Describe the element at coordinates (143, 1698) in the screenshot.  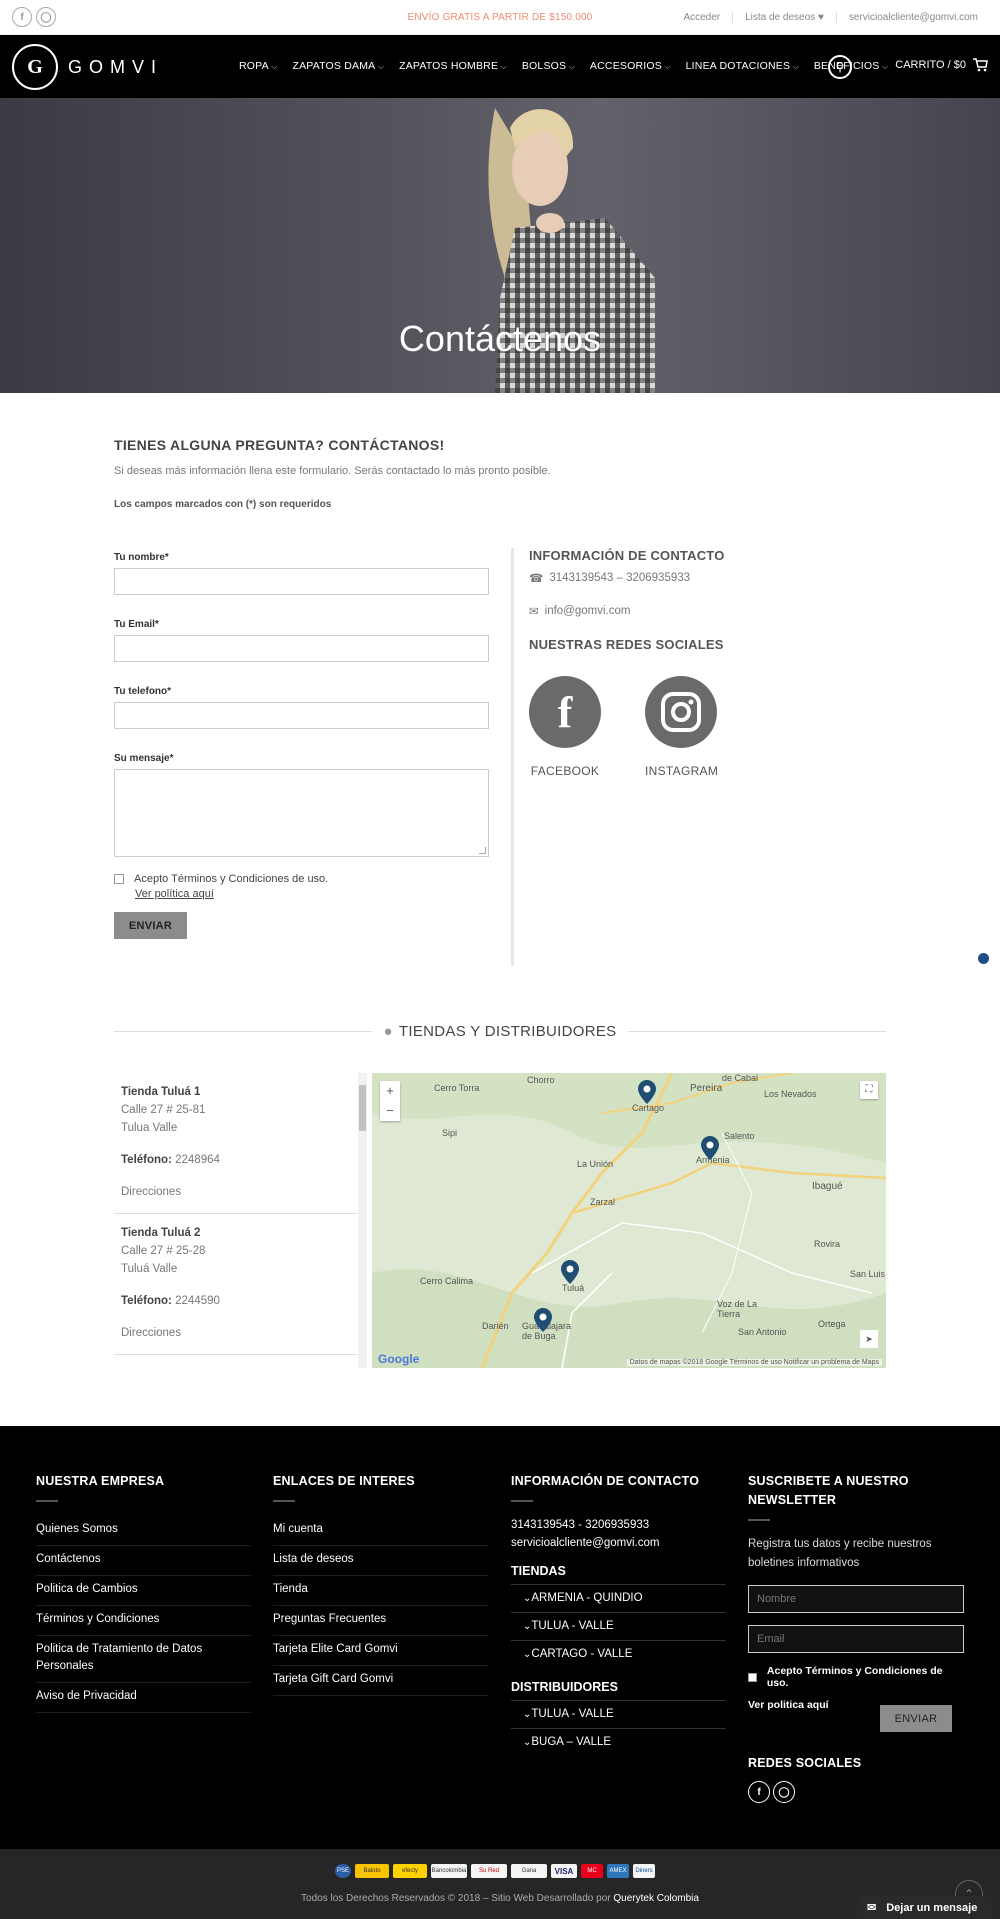
I see `footer-link: Aviso de Privacidad` at that location.